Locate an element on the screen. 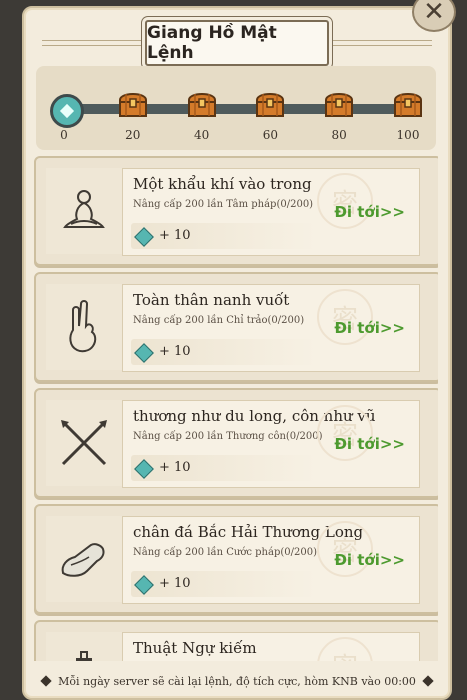 This screenshot has height=700, width=467. progress-bar: 0 20 40 60 80 100 is located at coordinates (236, 108).